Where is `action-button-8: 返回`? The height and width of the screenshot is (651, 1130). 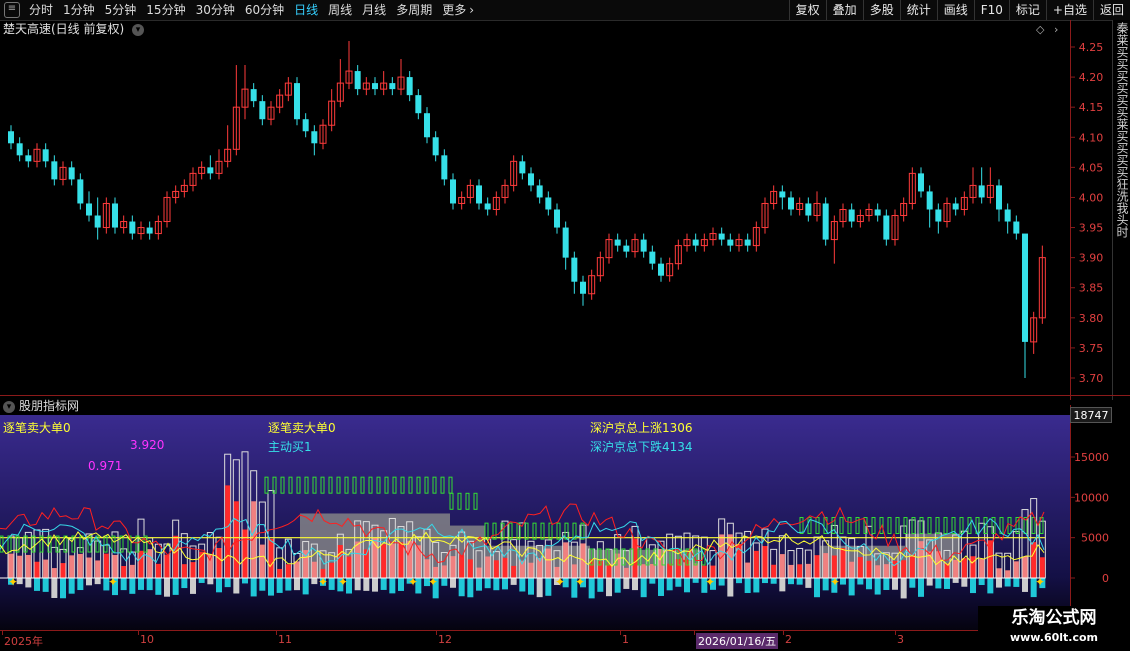 action-button-8: 返回 is located at coordinates (1111, 10).